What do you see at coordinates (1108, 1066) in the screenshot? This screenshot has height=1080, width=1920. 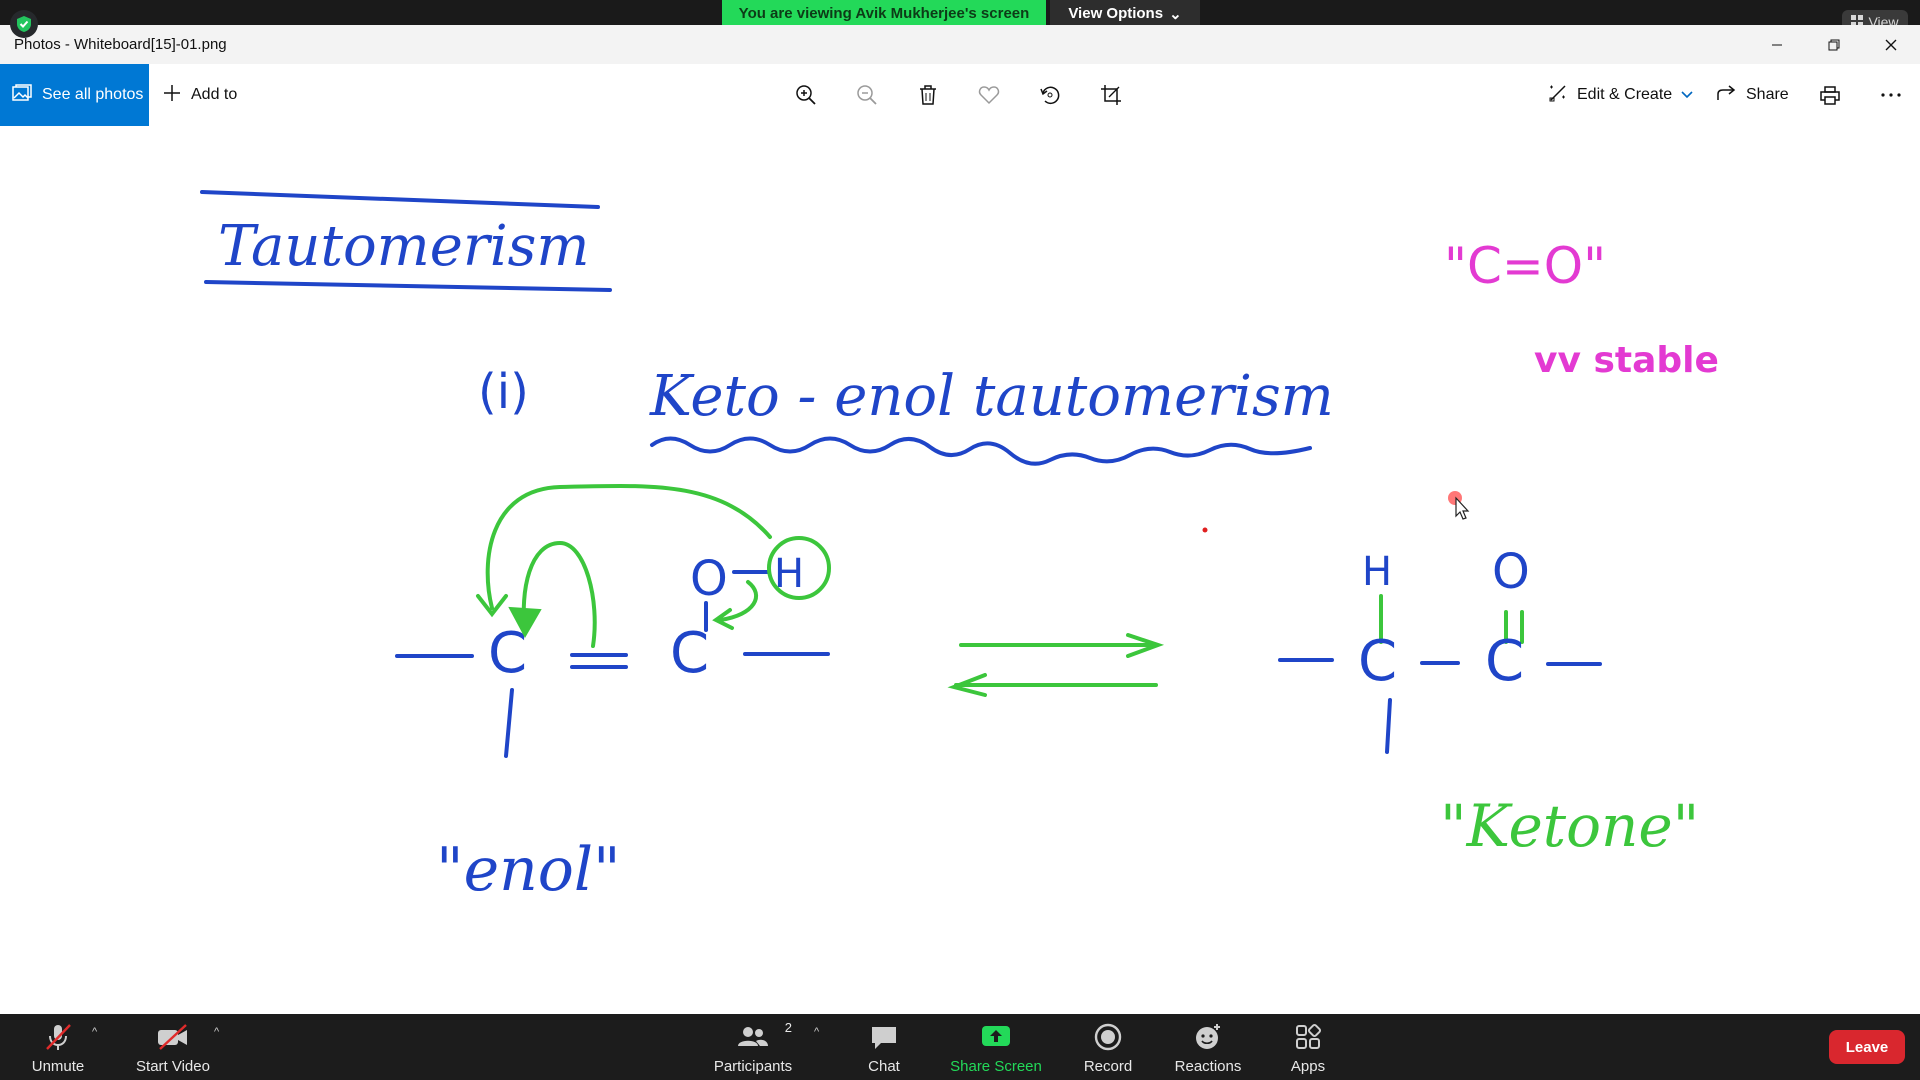 I see `record-label: Record` at bounding box center [1108, 1066].